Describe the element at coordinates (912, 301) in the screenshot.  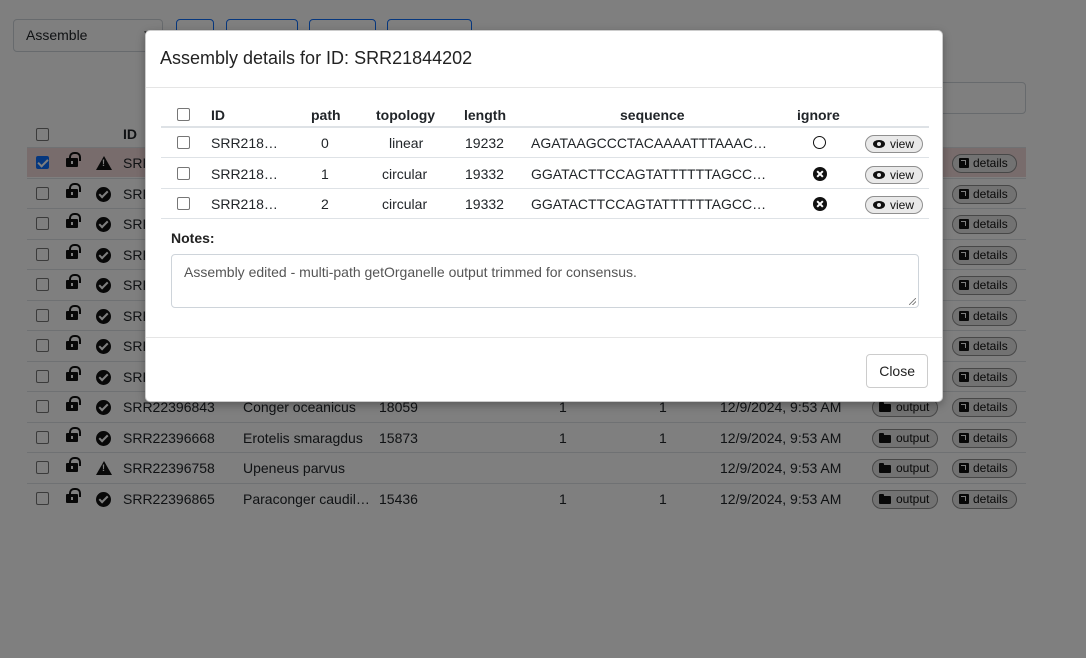
I see `resize-handle-icon` at that location.